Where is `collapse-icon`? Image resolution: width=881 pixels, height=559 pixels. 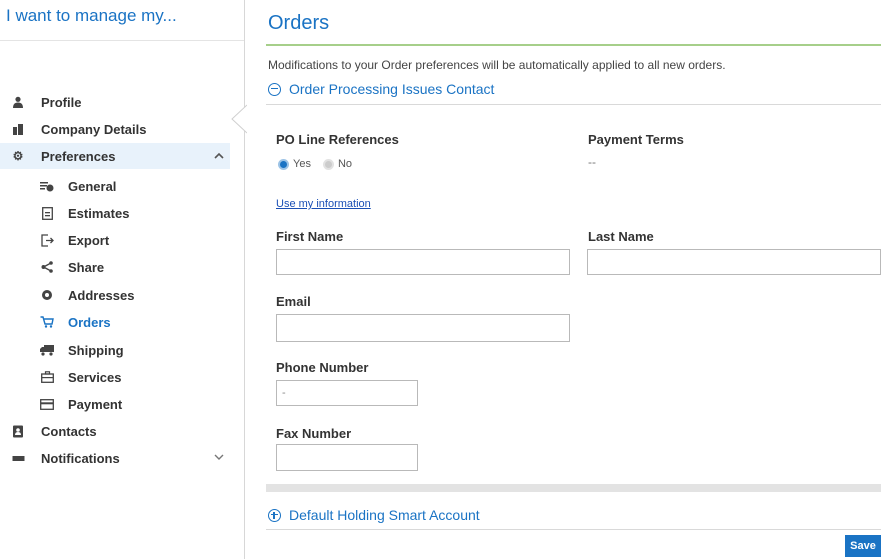
collapse-icon is located at coordinates (274, 89).